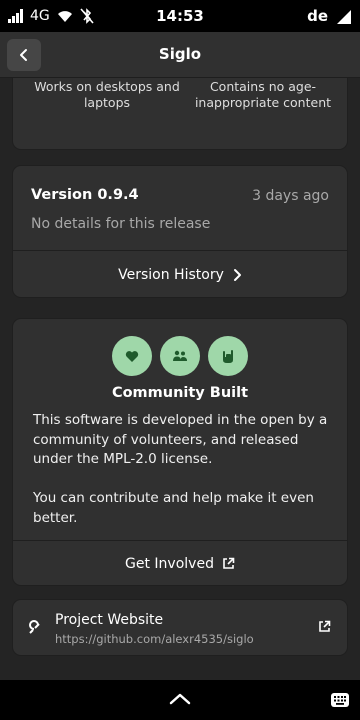 This screenshot has width=360, height=720. I want to click on battery-icon, so click(344, 17).